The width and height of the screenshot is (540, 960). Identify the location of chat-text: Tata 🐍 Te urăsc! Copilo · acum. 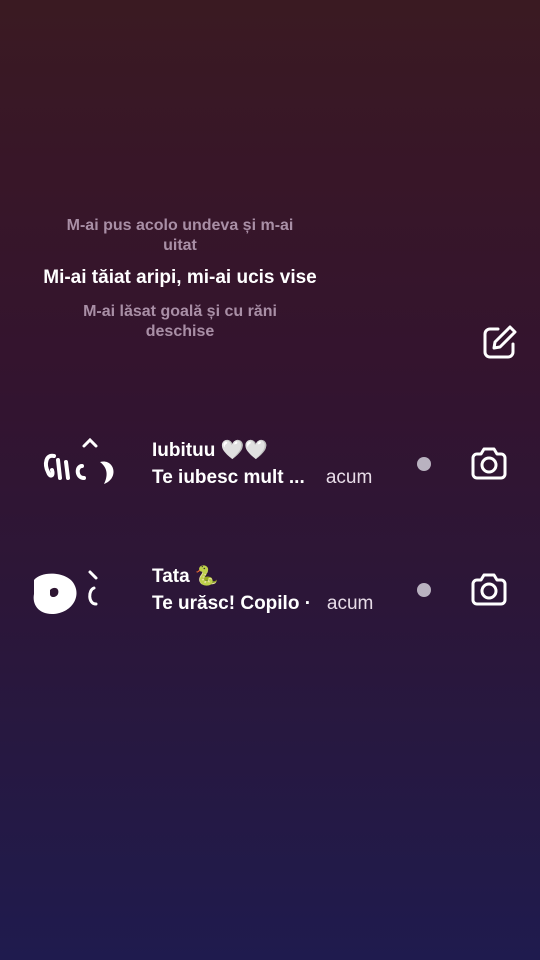
(277, 590).